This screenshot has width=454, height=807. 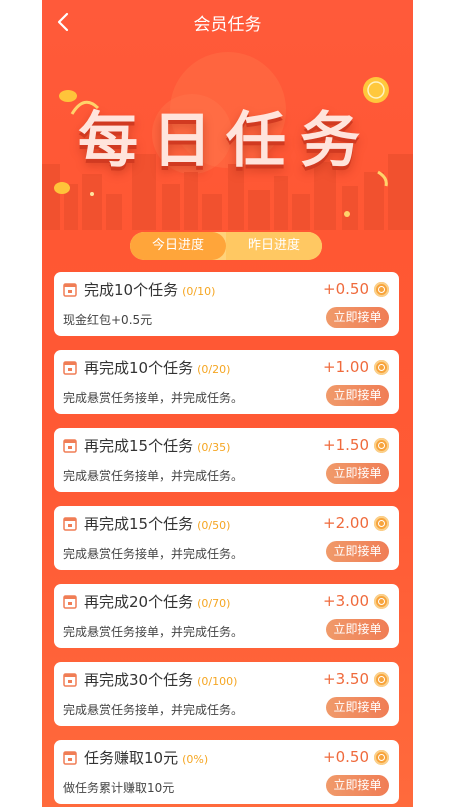 I want to click on nav-header: 会员任务, so click(x=227, y=22).